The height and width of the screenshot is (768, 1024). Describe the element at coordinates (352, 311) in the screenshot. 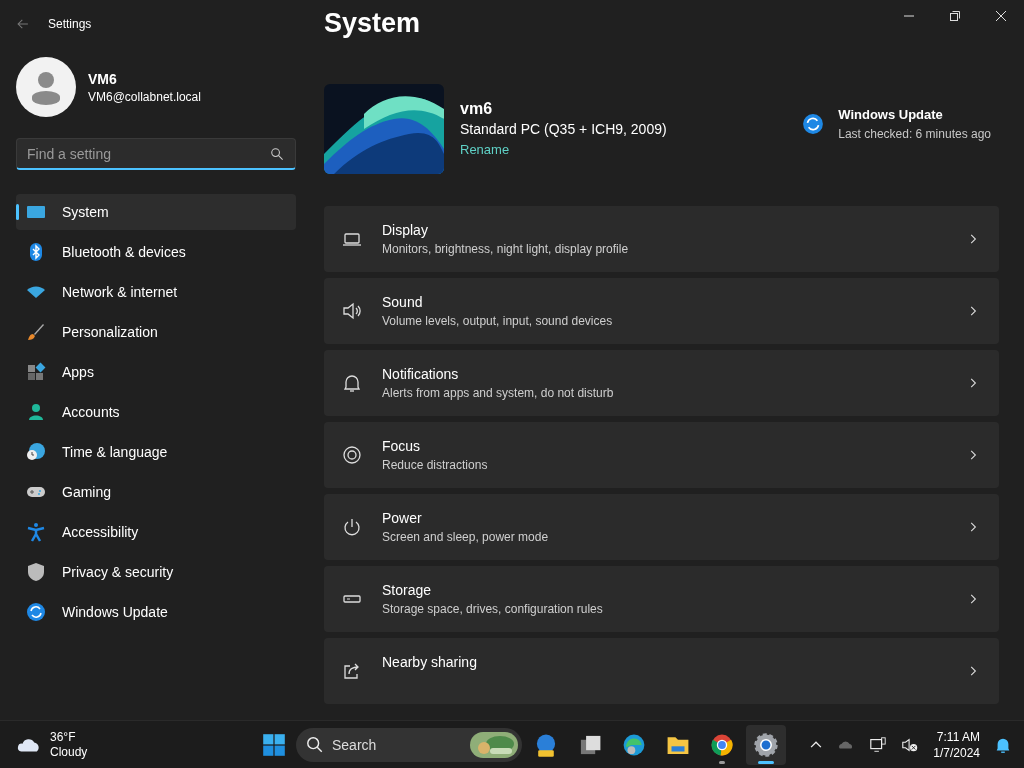

I see `speaker-icon` at that location.